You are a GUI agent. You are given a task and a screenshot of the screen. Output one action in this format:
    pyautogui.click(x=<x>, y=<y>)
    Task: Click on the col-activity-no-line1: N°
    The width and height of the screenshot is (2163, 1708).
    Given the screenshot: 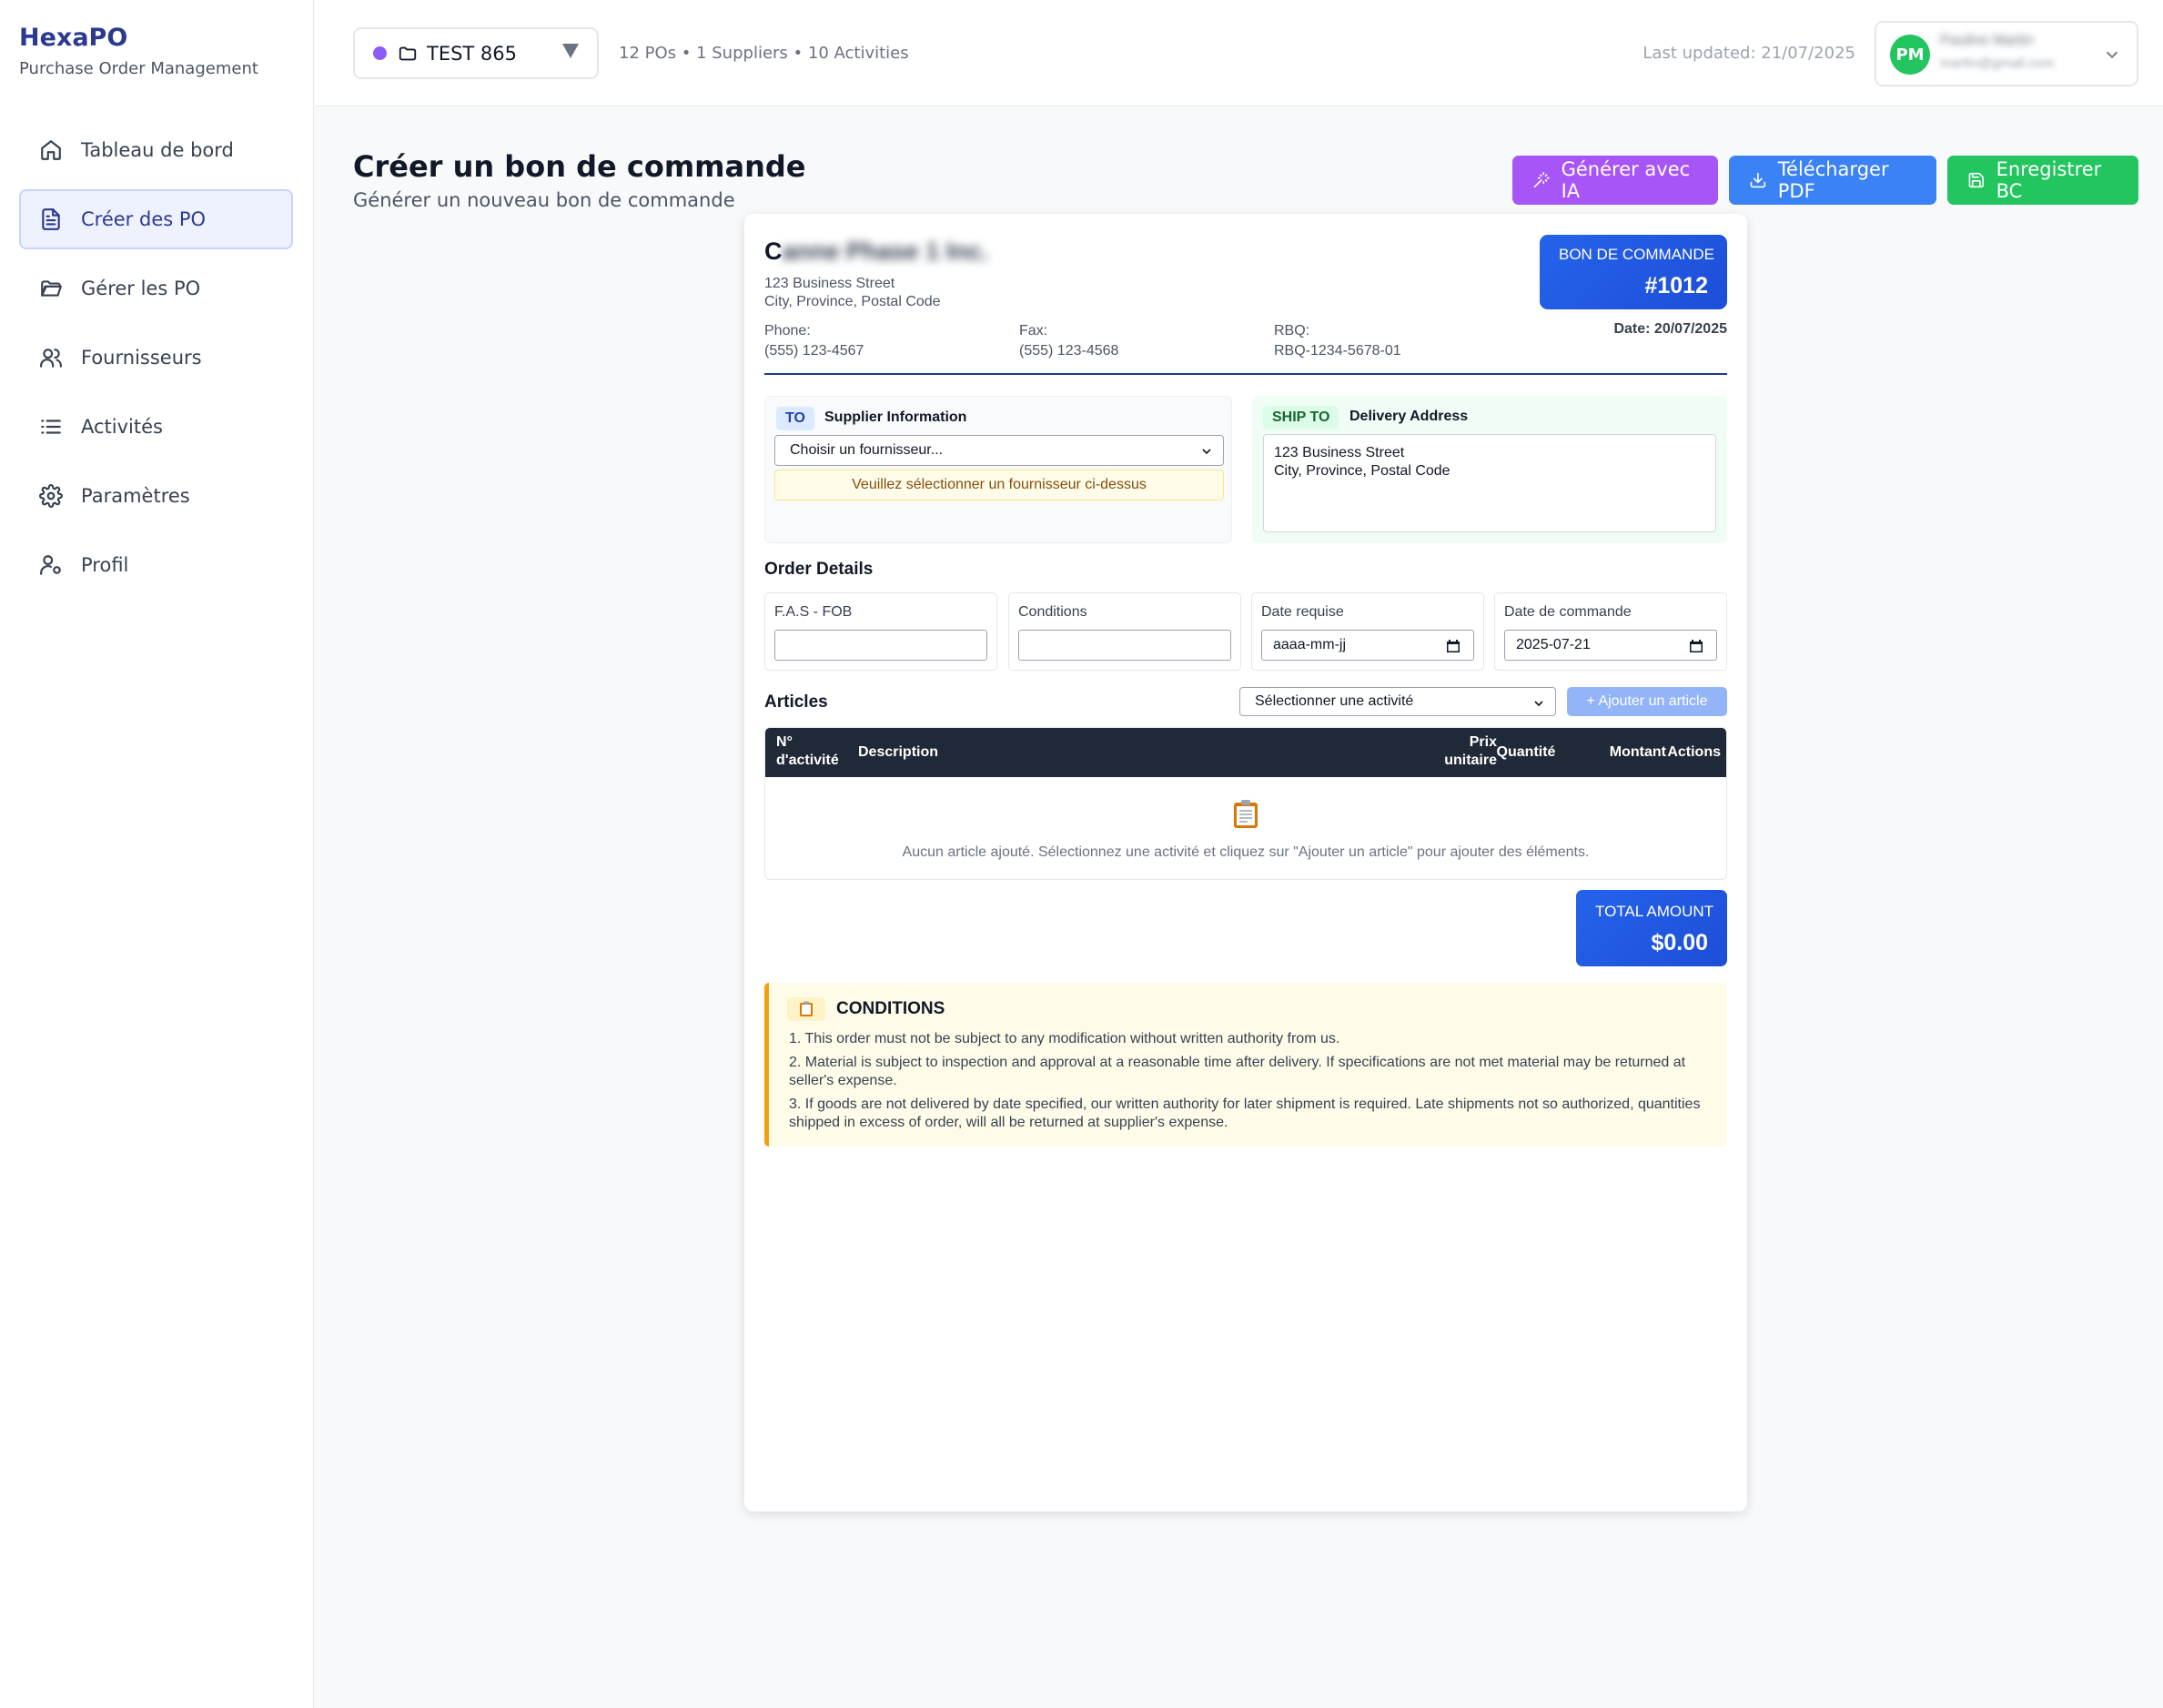 What is the action you would take?
    pyautogui.click(x=784, y=742)
    